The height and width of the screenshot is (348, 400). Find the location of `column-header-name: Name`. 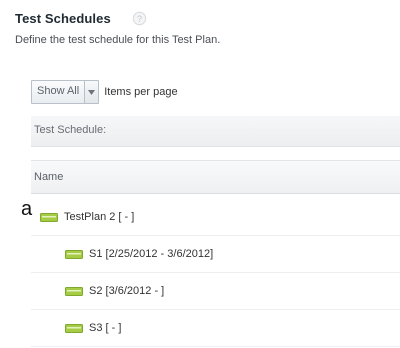

column-header-name: Name is located at coordinates (48, 177).